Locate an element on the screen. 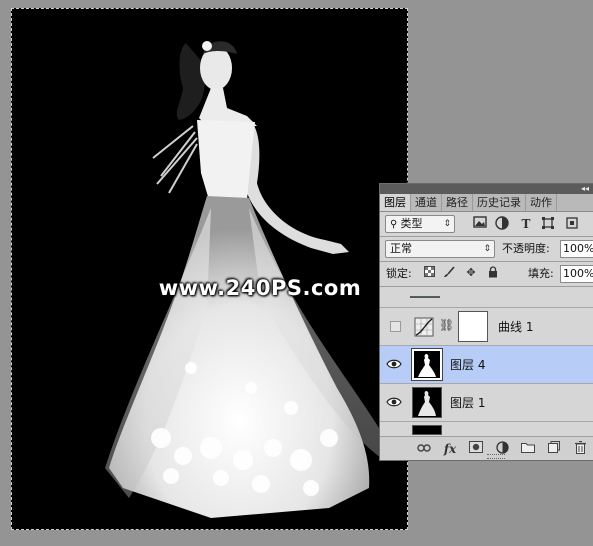 This screenshot has height=546, width=593. lock-image-pixels-brush-icon is located at coordinates (449, 273).